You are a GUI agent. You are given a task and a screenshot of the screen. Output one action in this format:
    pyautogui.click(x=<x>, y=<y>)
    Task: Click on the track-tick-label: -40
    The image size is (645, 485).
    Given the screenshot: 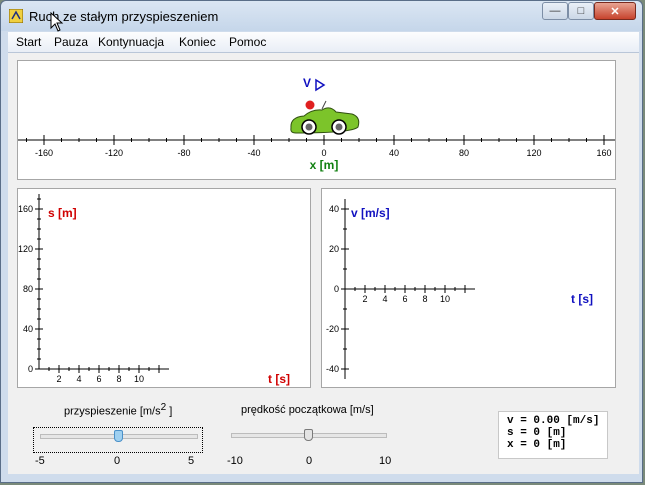 What is the action you would take?
    pyautogui.click(x=253, y=153)
    